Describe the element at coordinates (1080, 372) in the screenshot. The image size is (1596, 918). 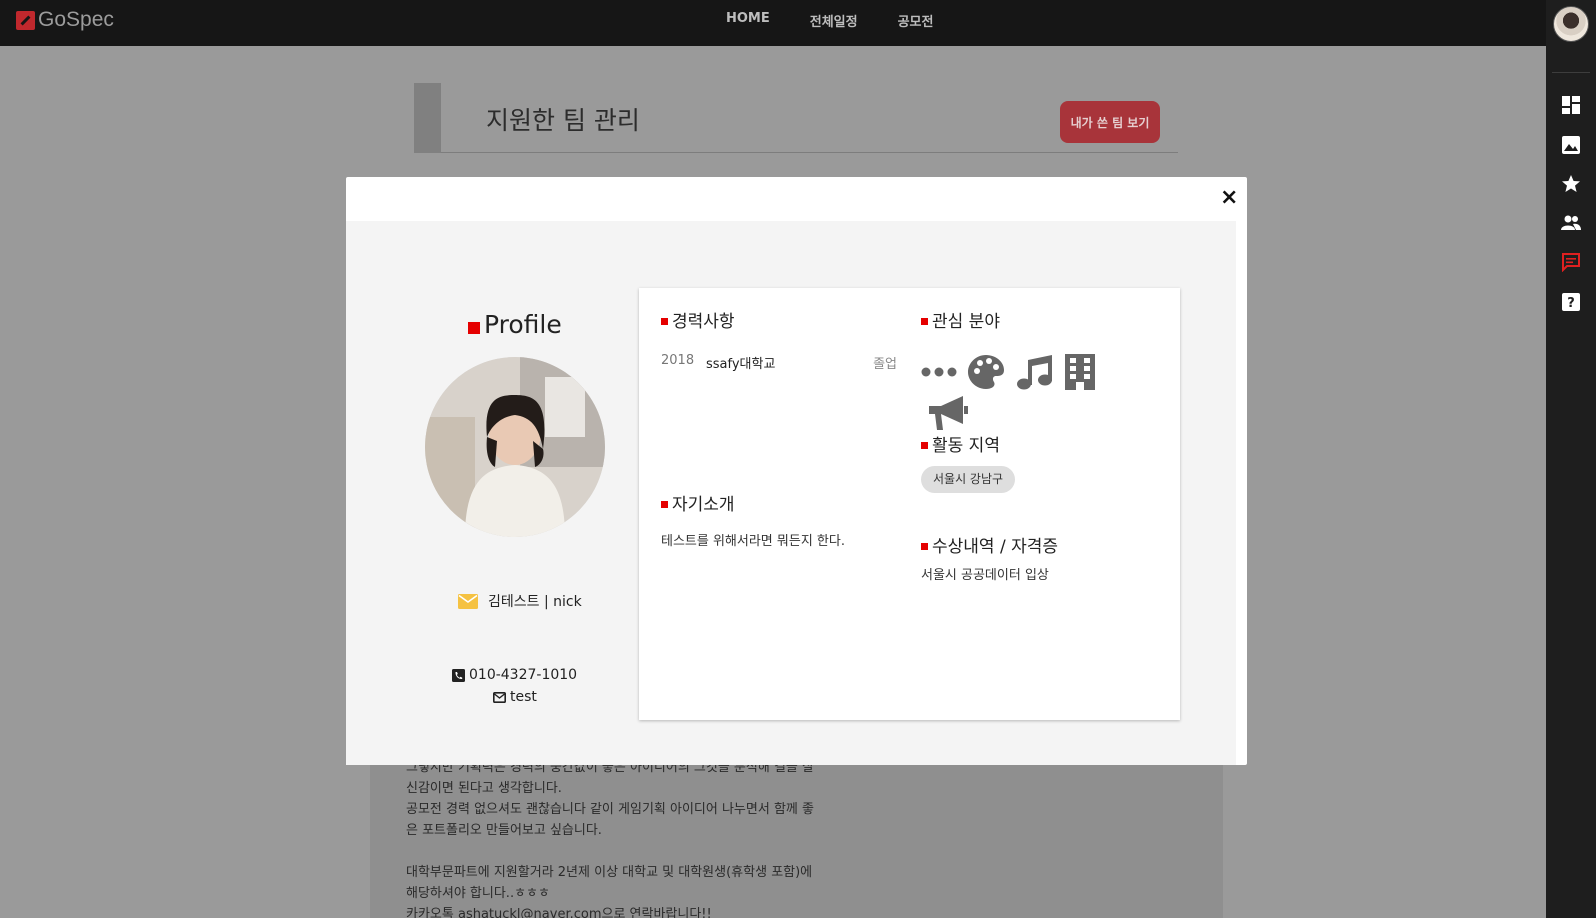
I see `building-icon` at that location.